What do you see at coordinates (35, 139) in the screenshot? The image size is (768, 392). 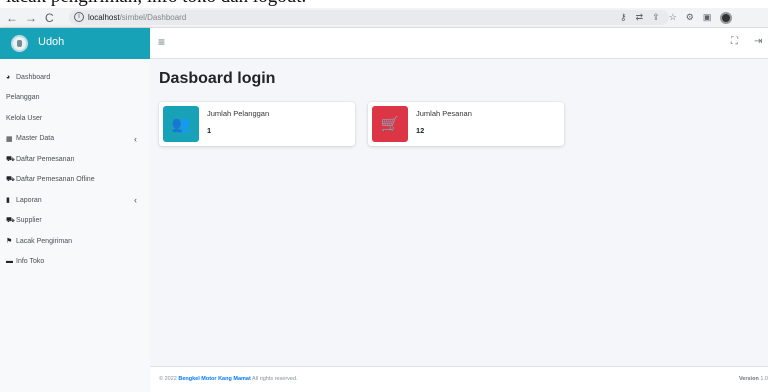 I see `sidebar-item-label: Master Data` at bounding box center [35, 139].